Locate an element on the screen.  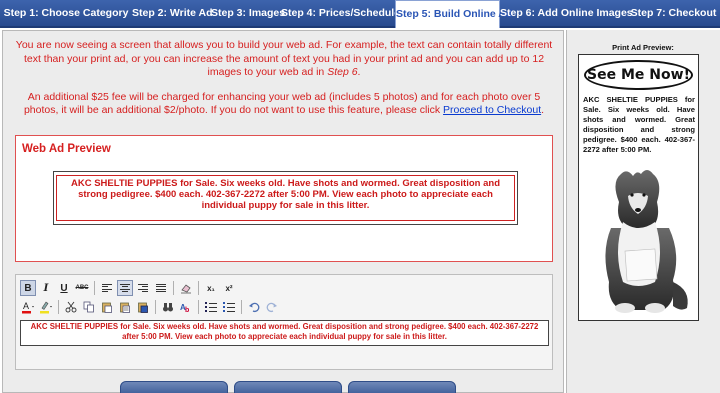
align-right-icon is located at coordinates (143, 288).